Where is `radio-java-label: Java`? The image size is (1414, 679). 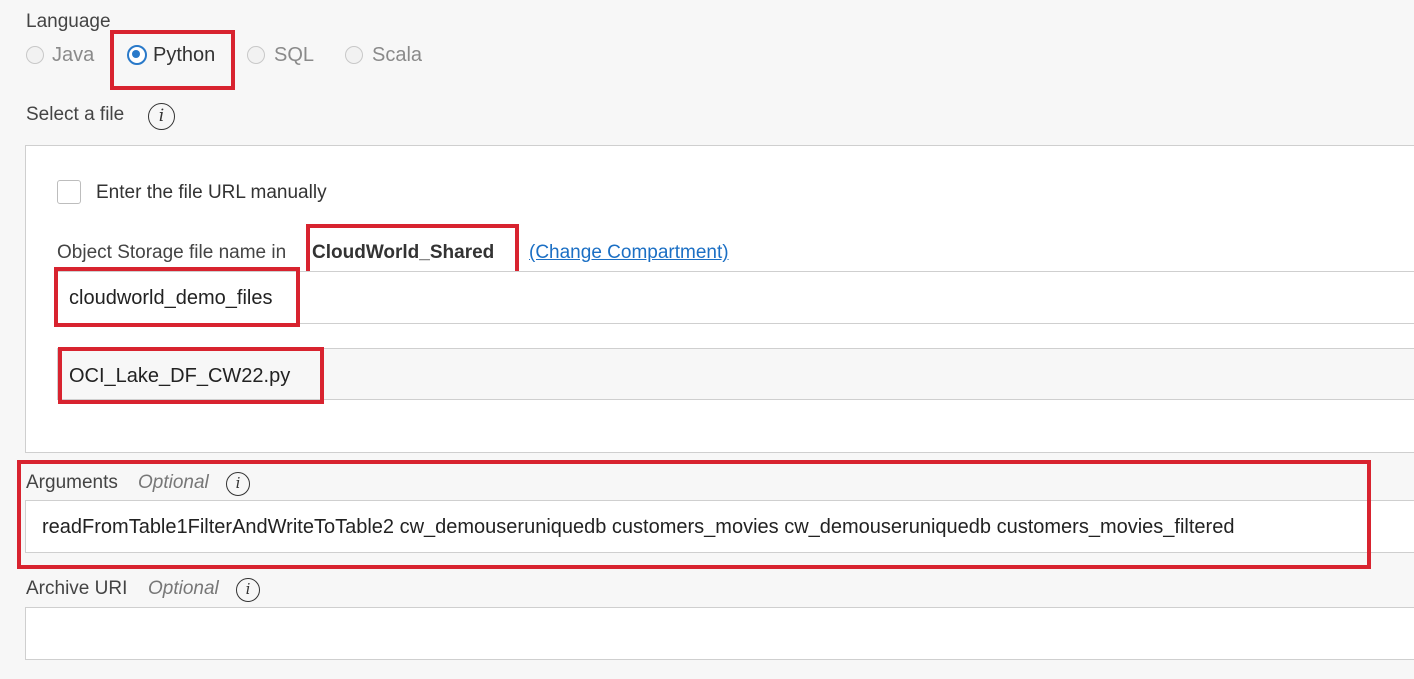
radio-java-label: Java is located at coordinates (73, 55).